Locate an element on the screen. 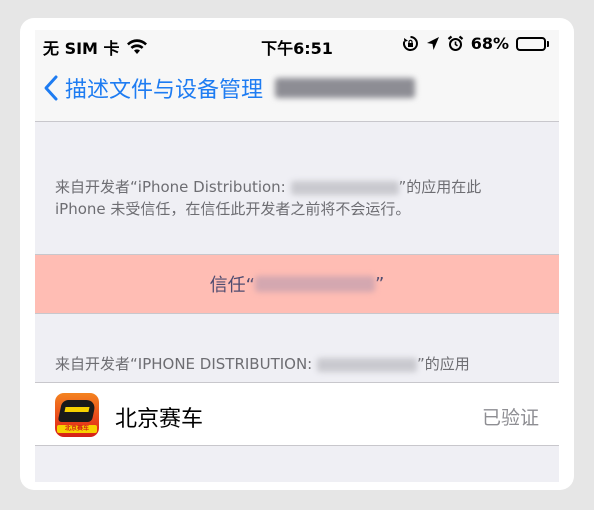 This screenshot has height=510, width=594. redacted-developer-name is located at coordinates (344, 187).